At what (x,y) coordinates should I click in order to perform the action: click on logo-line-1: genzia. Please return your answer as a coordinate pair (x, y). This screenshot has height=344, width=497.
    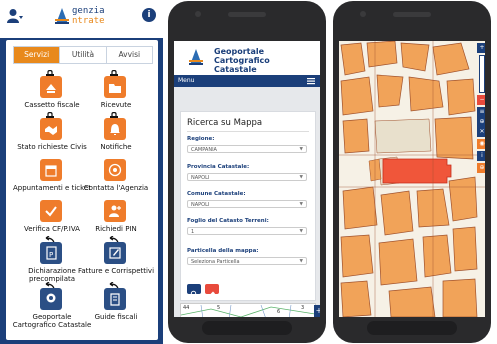
    Looking at the image, I should click on (88, 11).